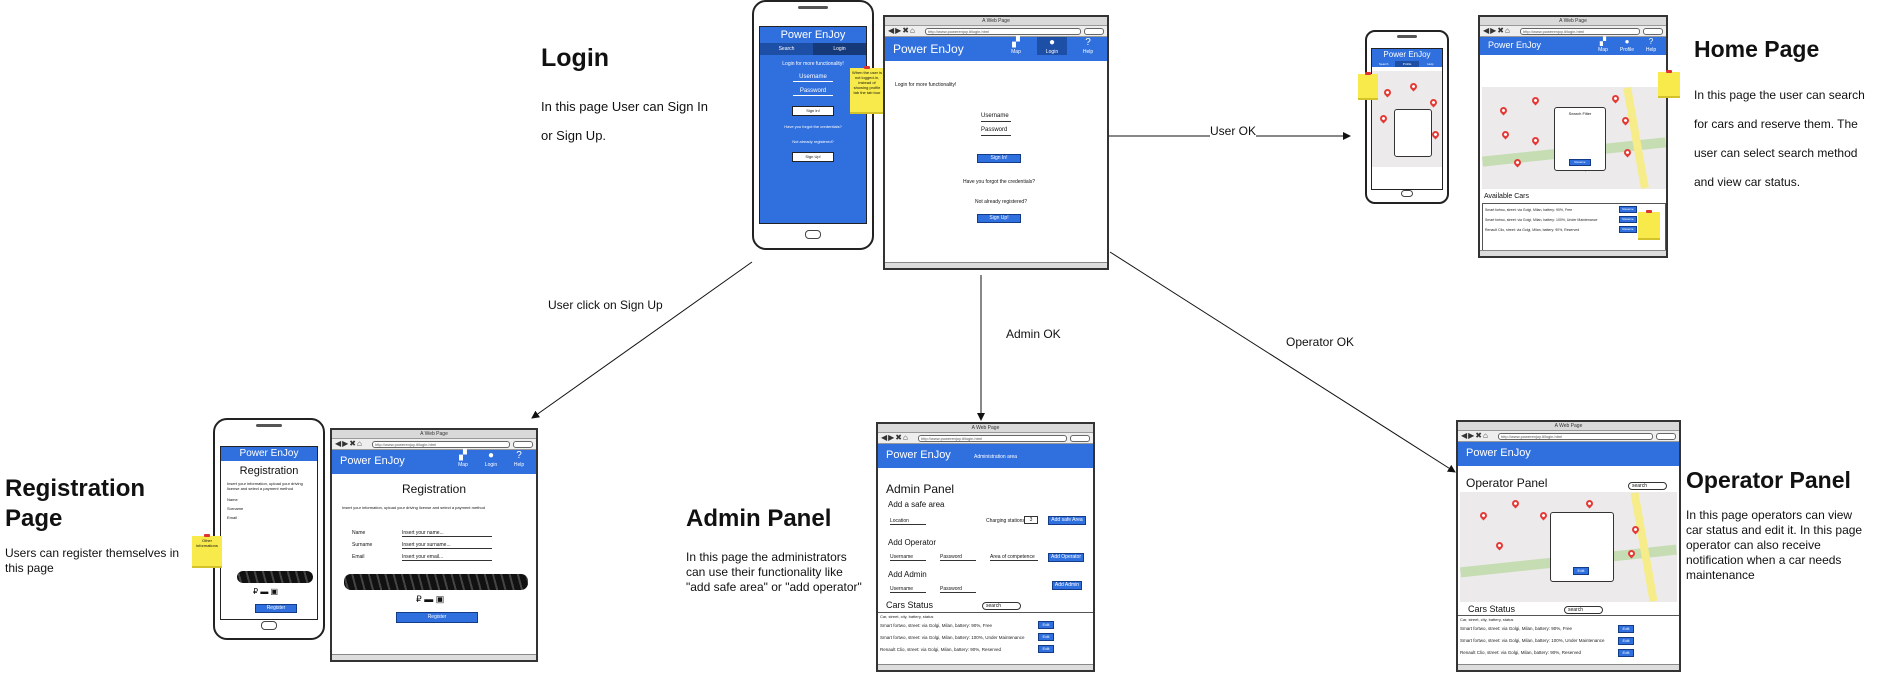 Image resolution: width=1880 pixels, height=675 pixels. I want to click on registration-phone-app-title: Power EnJoy, so click(269, 454).